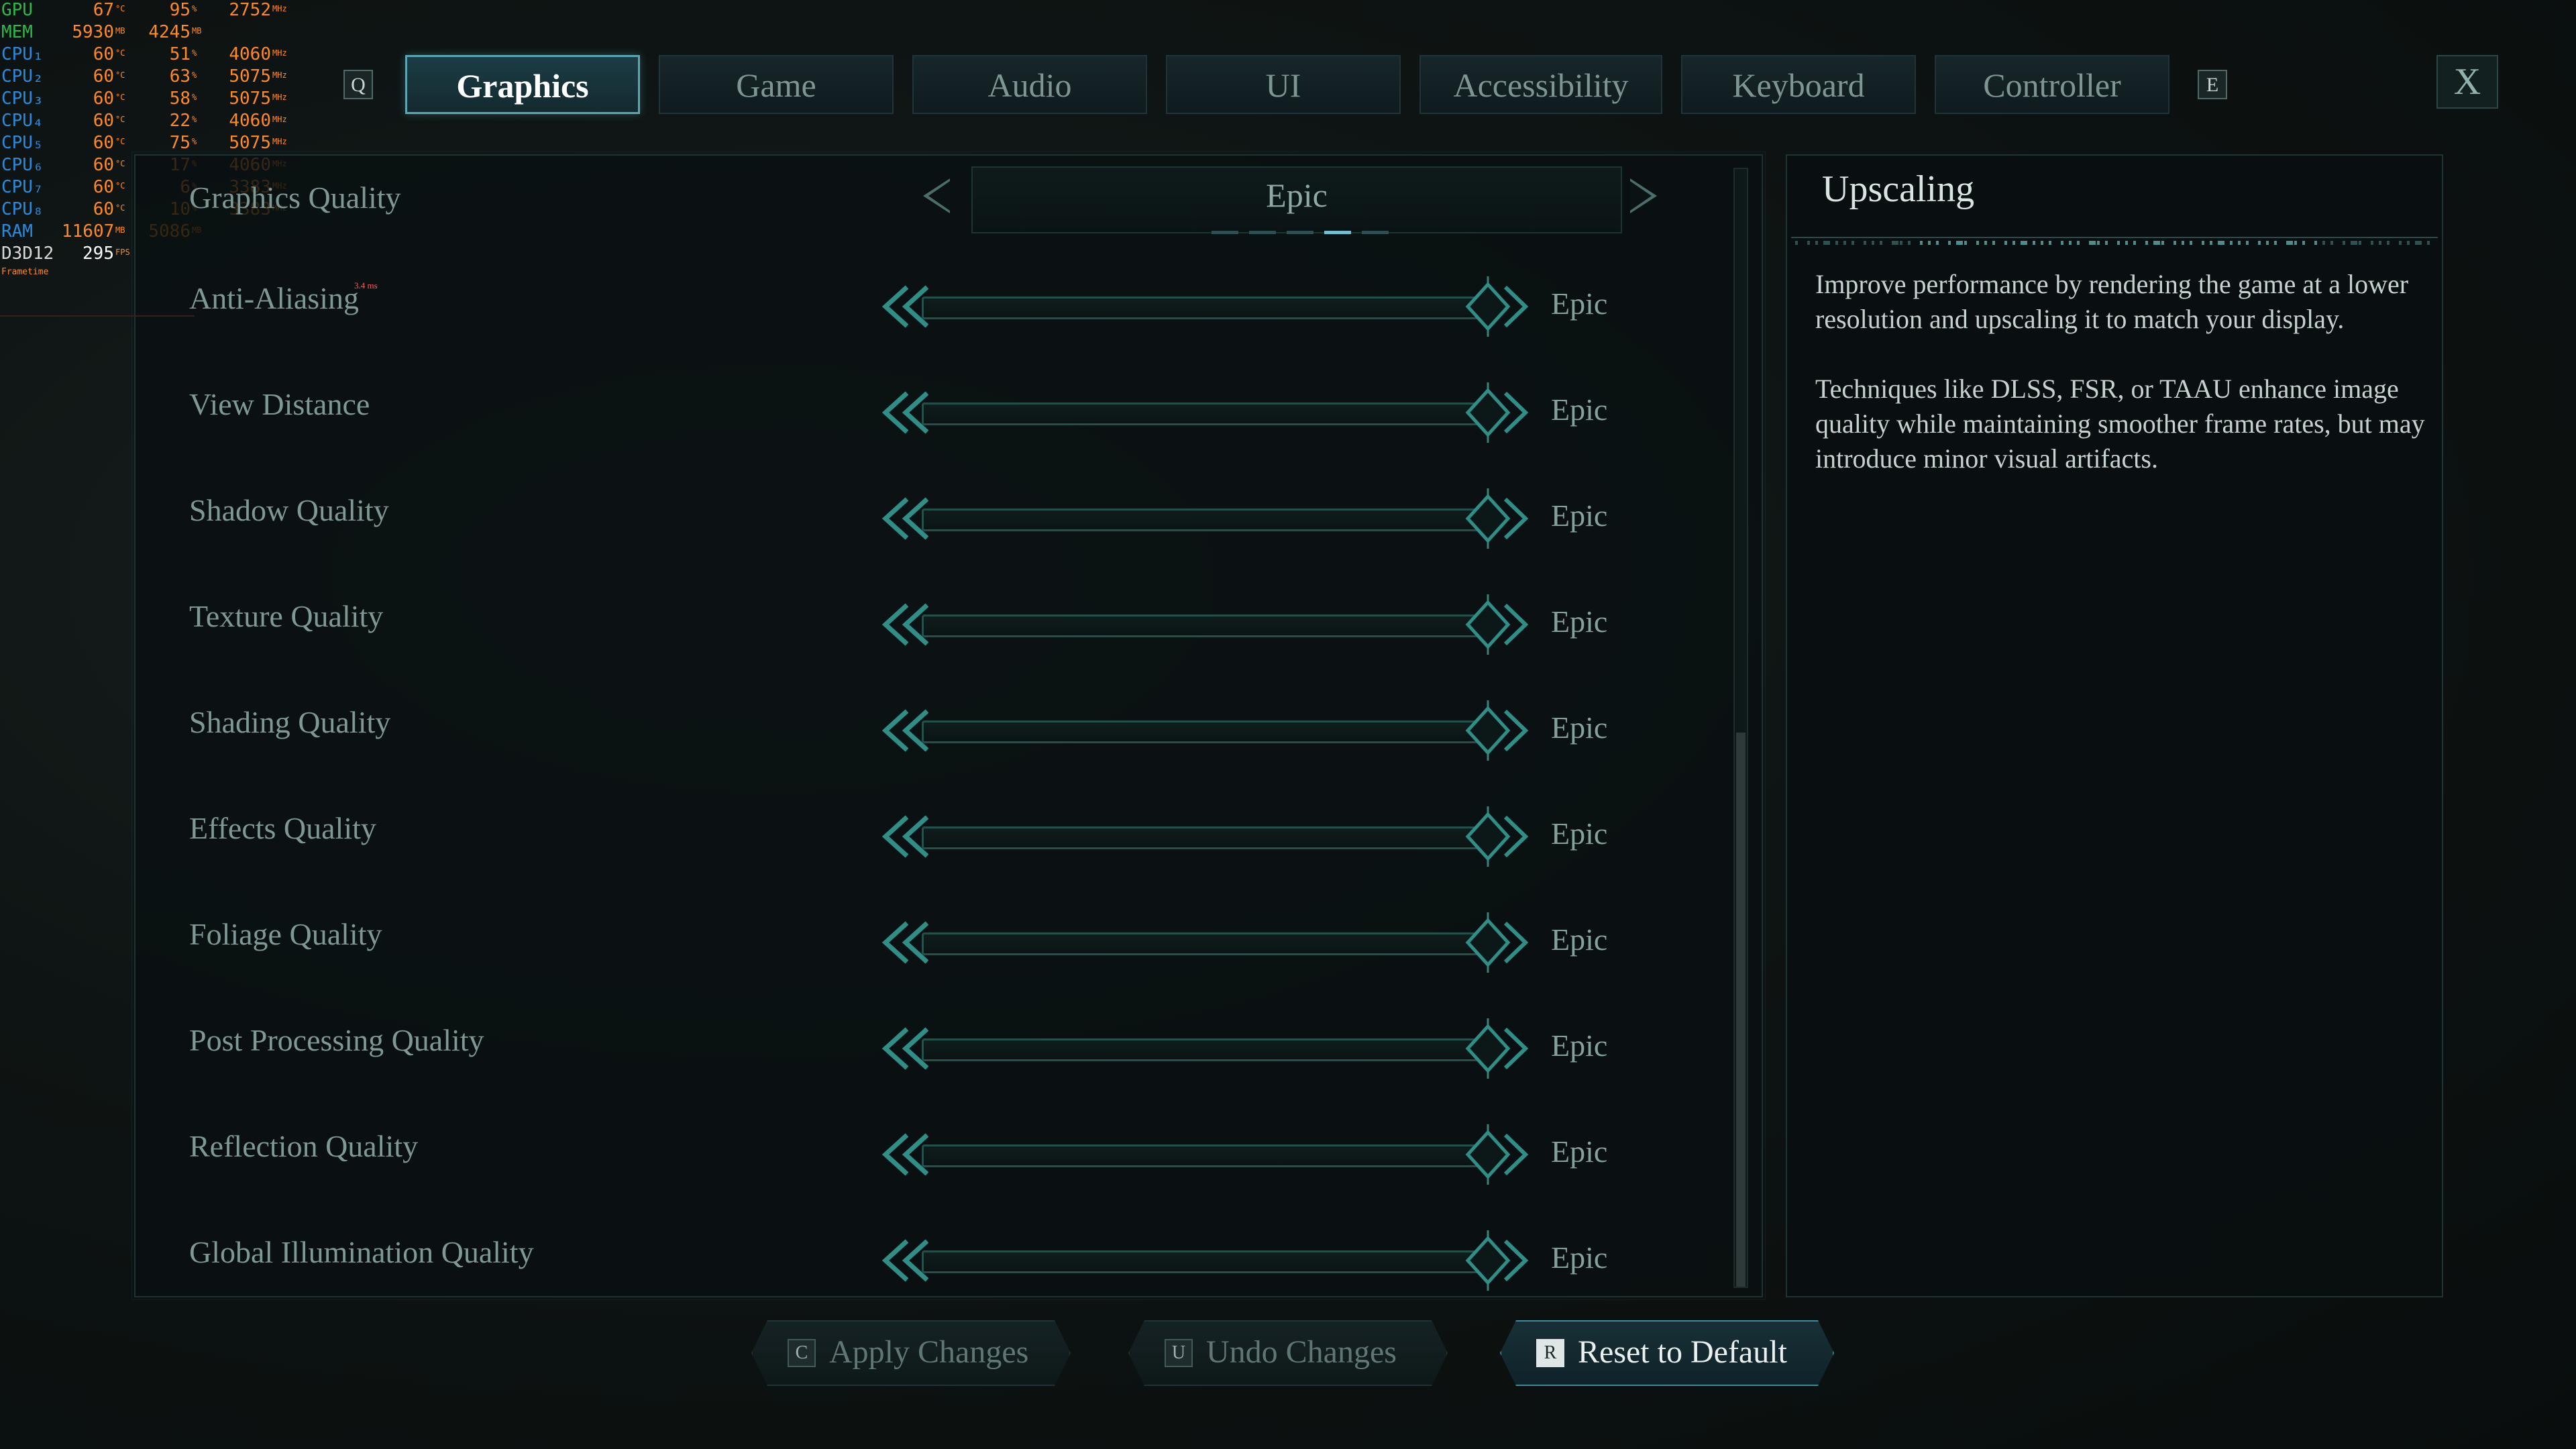 The height and width of the screenshot is (1449, 2576). Describe the element at coordinates (154, 55) in the screenshot. I see `hw-monitor-row: CPU₁ 60 °C 51% 4060 MHz` at that location.